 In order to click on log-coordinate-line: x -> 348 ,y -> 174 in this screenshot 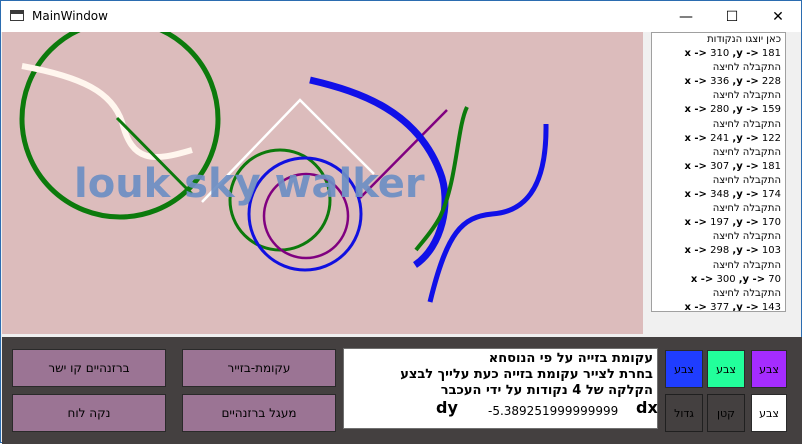, I will do `click(718, 195)`.